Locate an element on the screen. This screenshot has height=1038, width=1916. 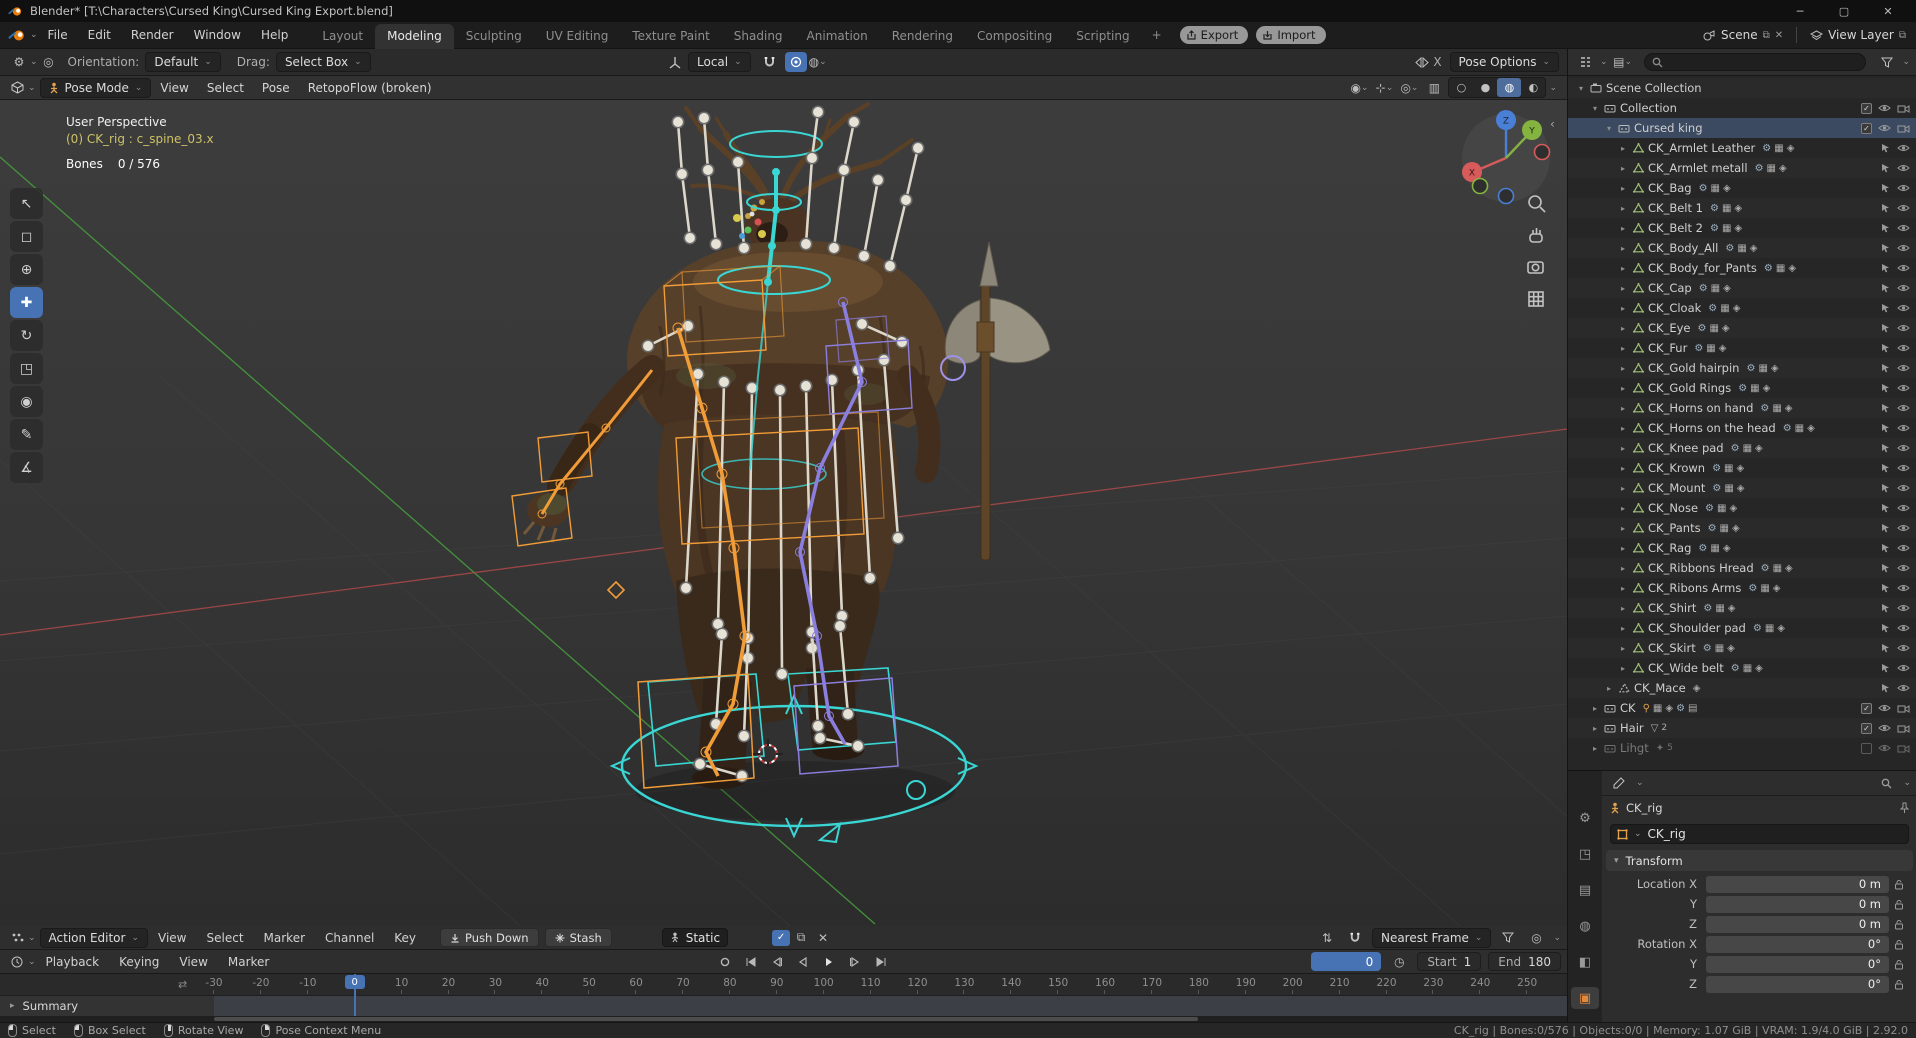
fake-user-toggle: ✓ is located at coordinates (781, 937).